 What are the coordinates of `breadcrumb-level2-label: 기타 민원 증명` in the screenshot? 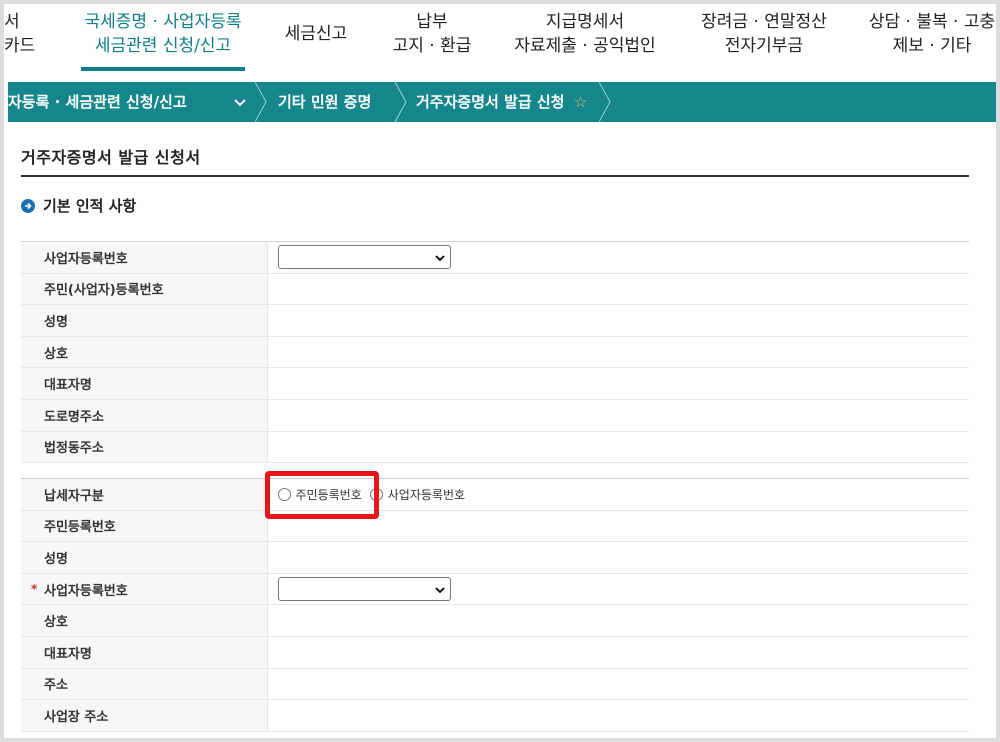 It's located at (325, 102).